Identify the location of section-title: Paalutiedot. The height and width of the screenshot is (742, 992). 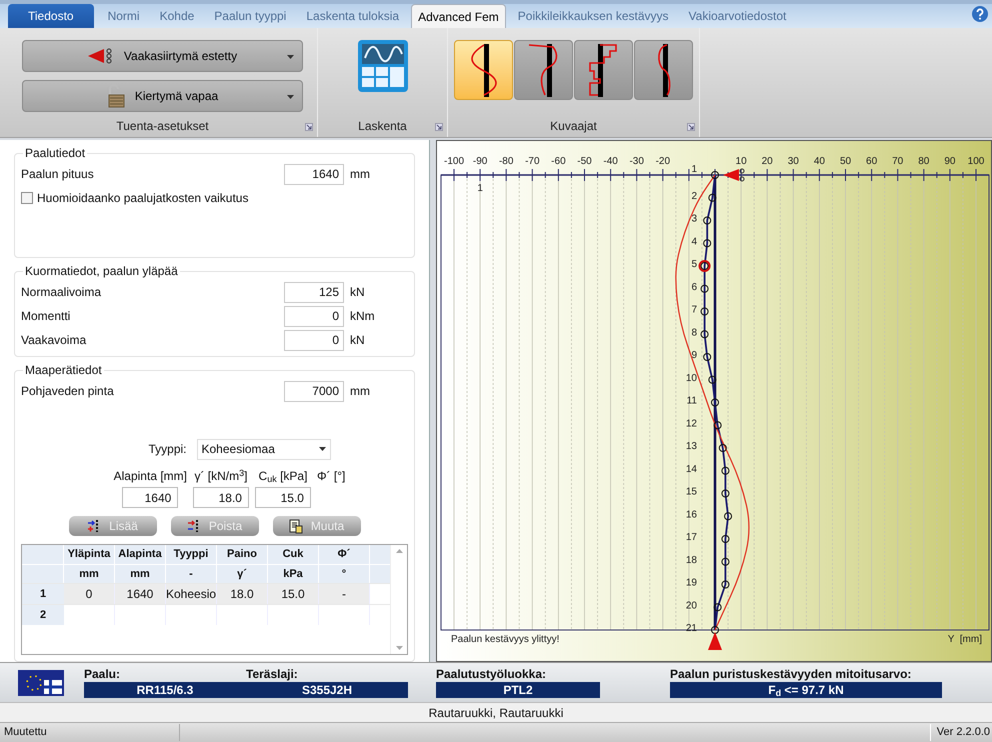
(55, 153).